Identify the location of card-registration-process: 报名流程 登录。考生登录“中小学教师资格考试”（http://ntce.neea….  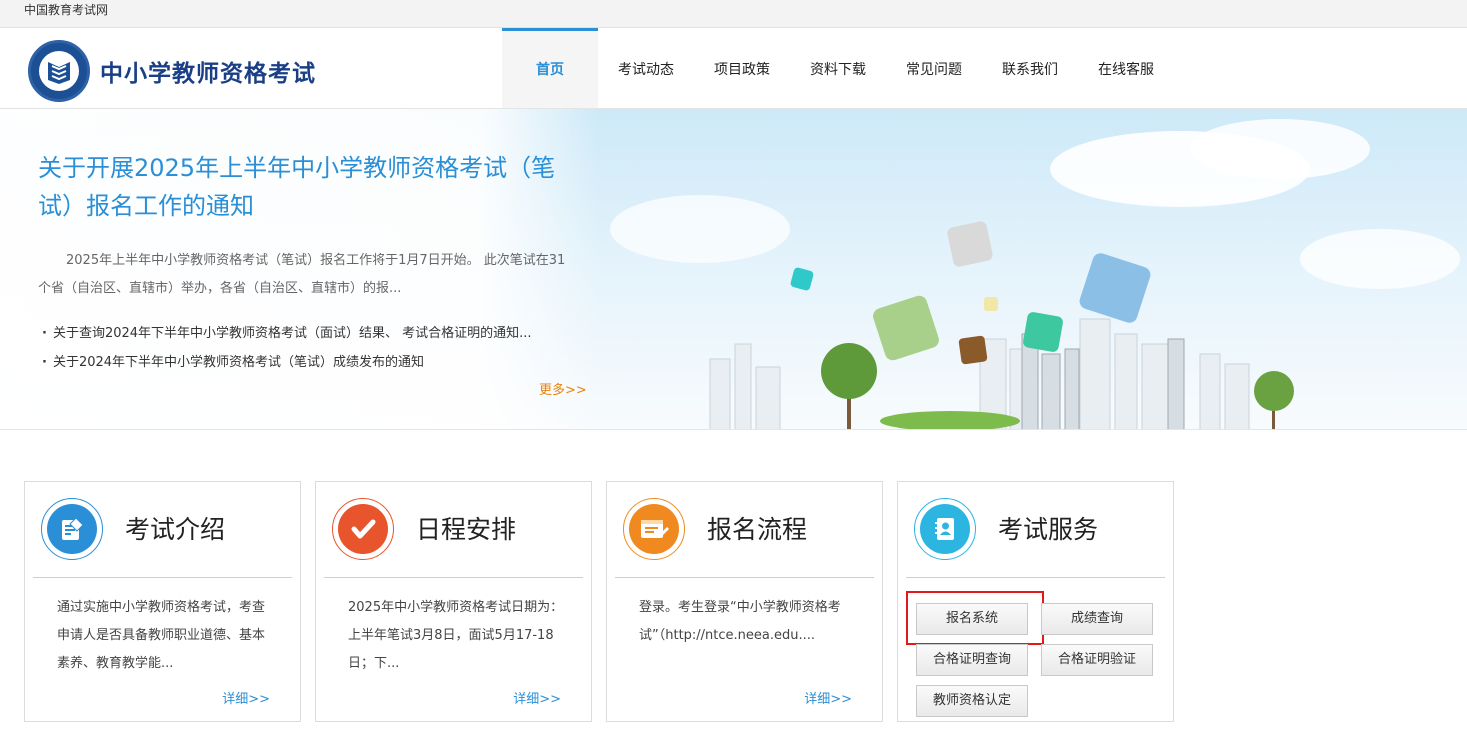
(744, 601).